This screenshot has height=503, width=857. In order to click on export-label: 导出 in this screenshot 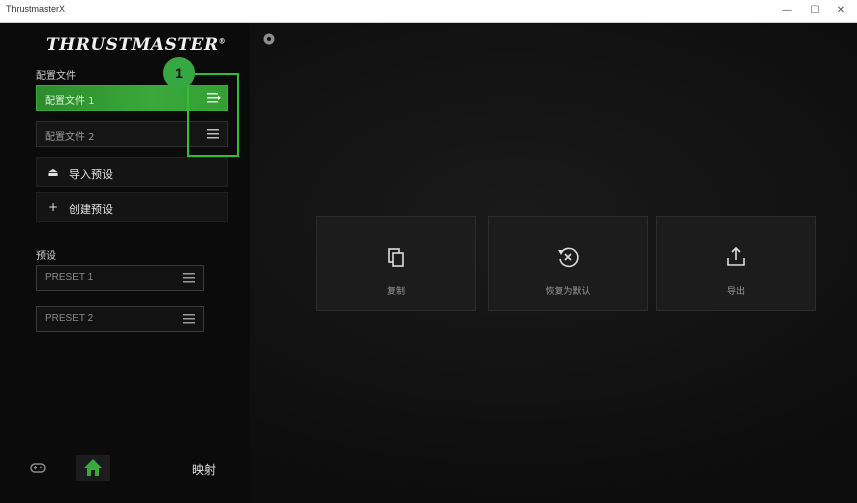, I will do `click(735, 292)`.